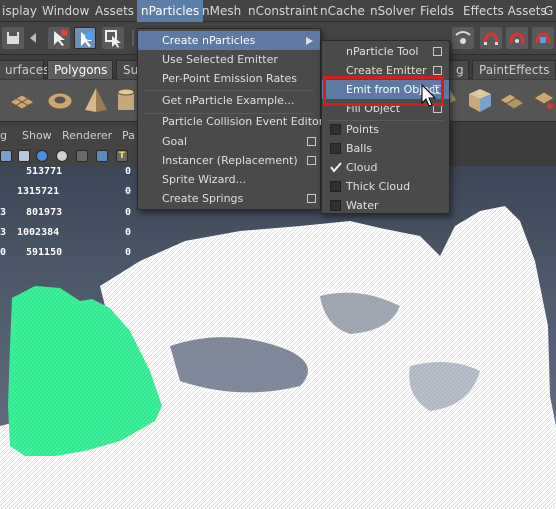 This screenshot has height=509, width=556. Describe the element at coordinates (70, 146) in the screenshot. I see `viewport-panel-bar: g Show Renderer Pa T` at that location.